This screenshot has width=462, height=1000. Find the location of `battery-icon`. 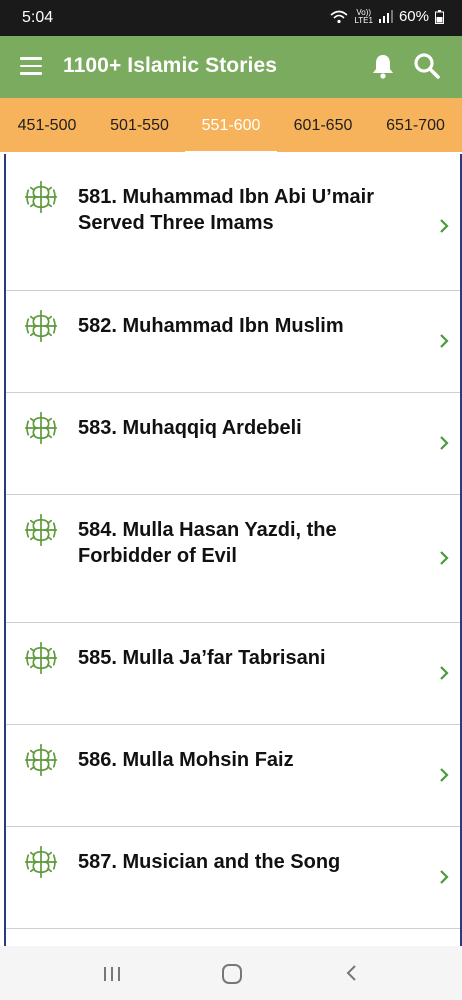

battery-icon is located at coordinates (439, 16).